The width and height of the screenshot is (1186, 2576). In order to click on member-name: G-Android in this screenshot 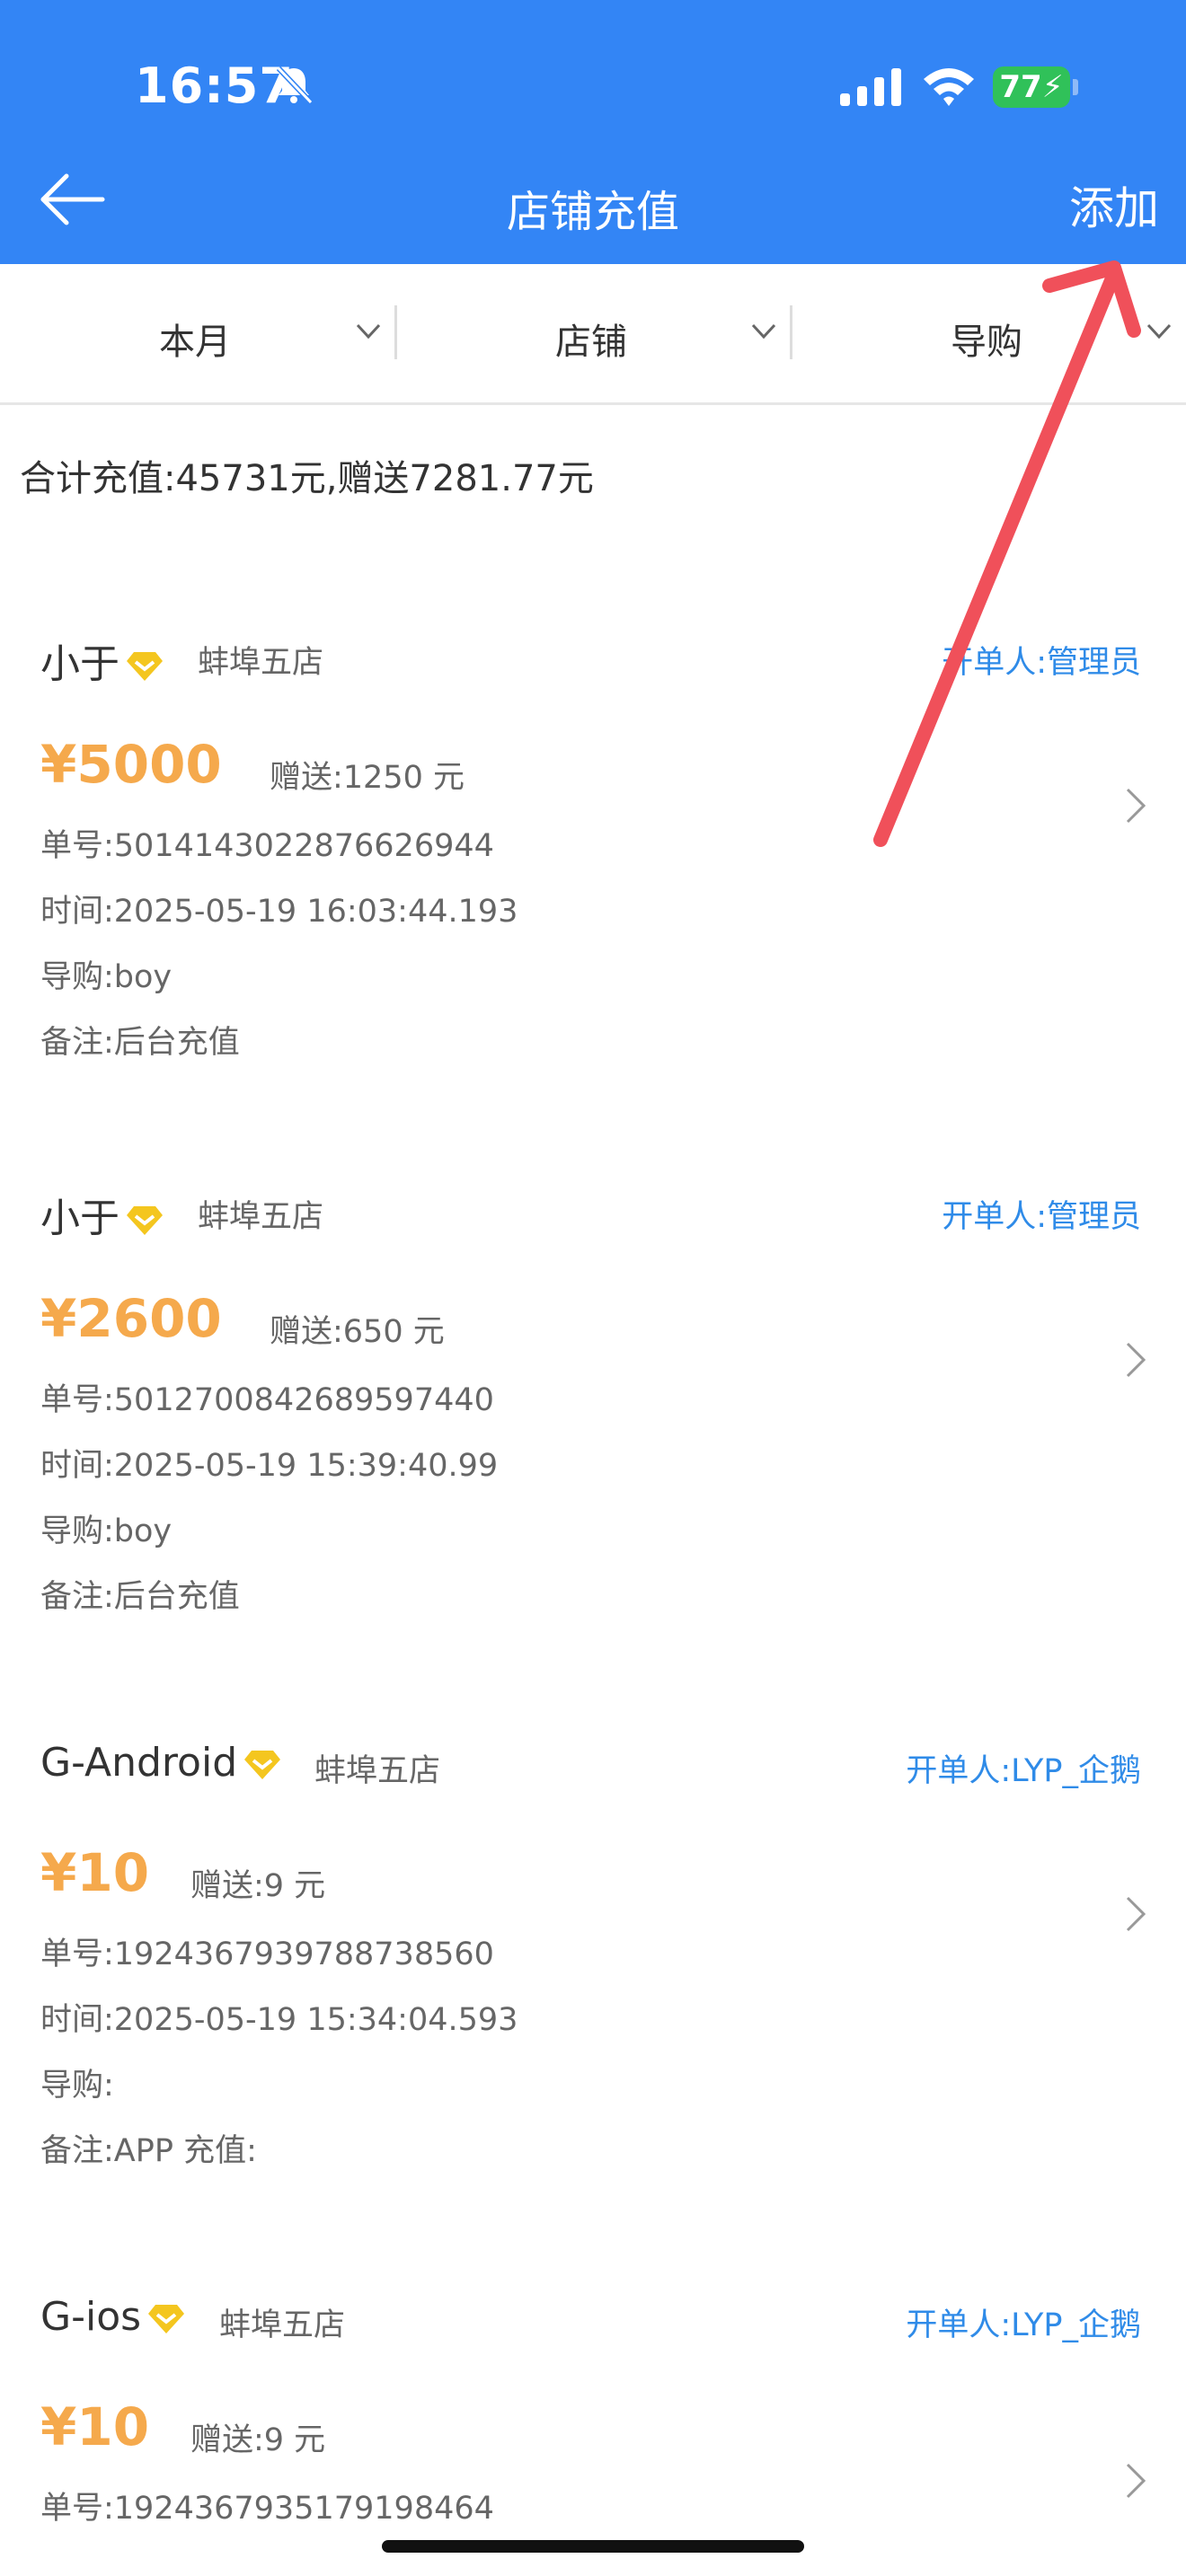, I will do `click(161, 1763)`.